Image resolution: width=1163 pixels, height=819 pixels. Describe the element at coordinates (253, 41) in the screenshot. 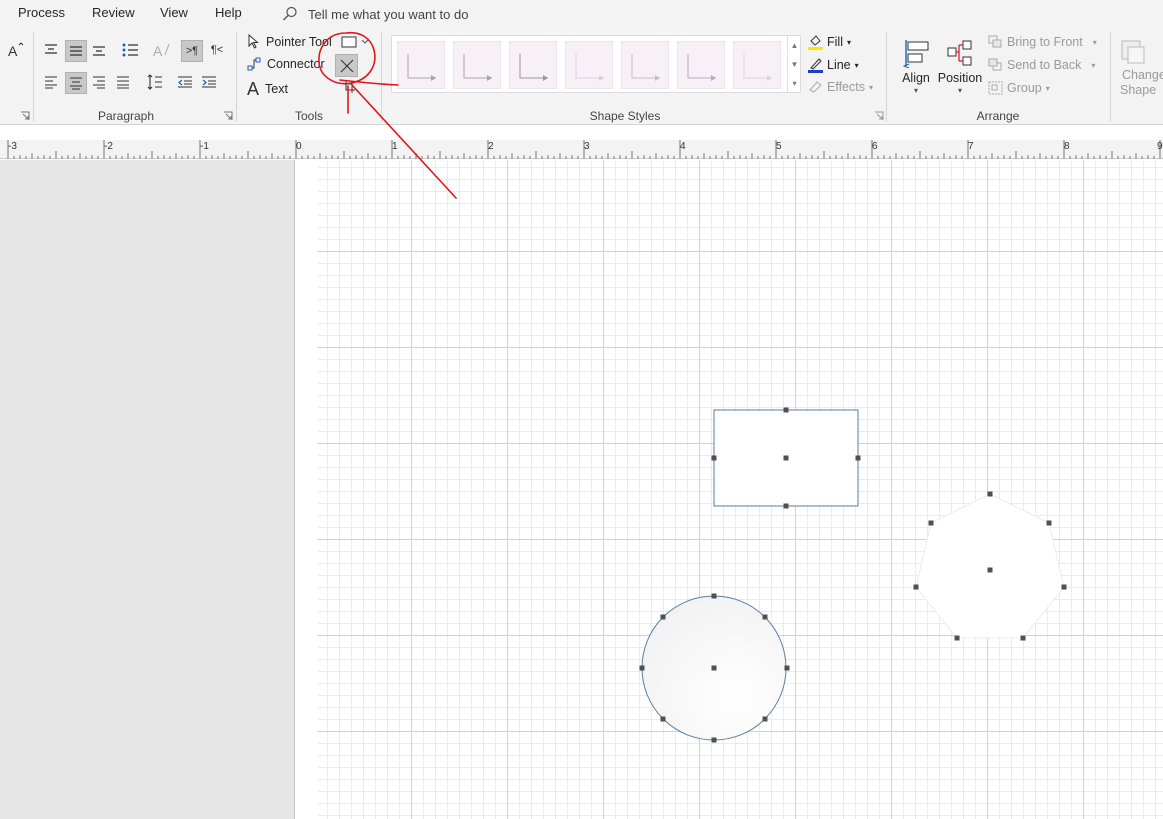

I see `pointer-icon` at that location.